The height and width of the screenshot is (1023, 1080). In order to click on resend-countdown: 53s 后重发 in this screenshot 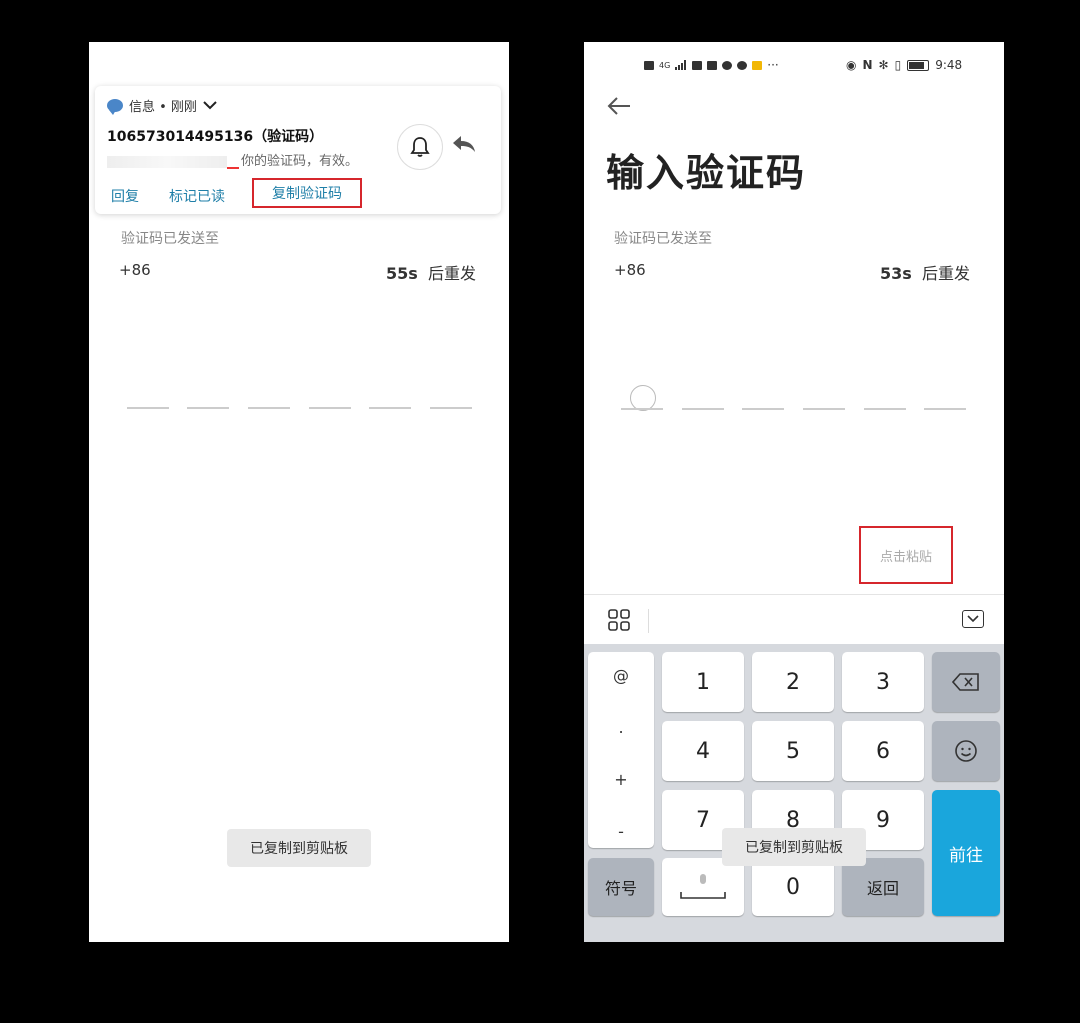, I will do `click(925, 272)`.